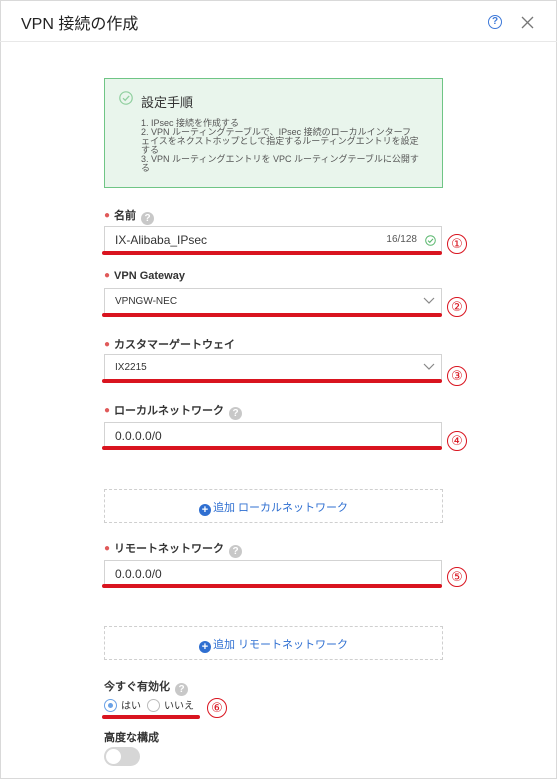  What do you see at coordinates (273, 573) in the screenshot?
I see `remote-network-input: 0.0.0.0/0` at bounding box center [273, 573].